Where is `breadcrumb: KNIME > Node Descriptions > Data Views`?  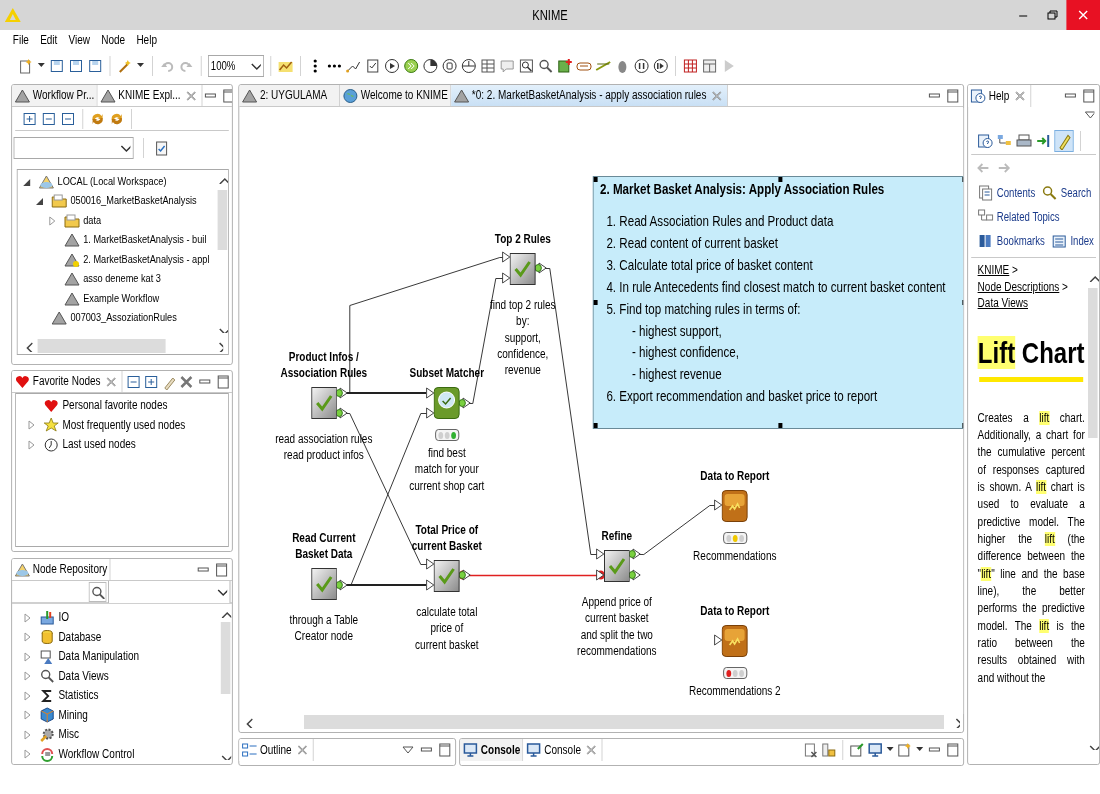 breadcrumb: KNIME > Node Descriptions > Data Views is located at coordinates (1023, 287).